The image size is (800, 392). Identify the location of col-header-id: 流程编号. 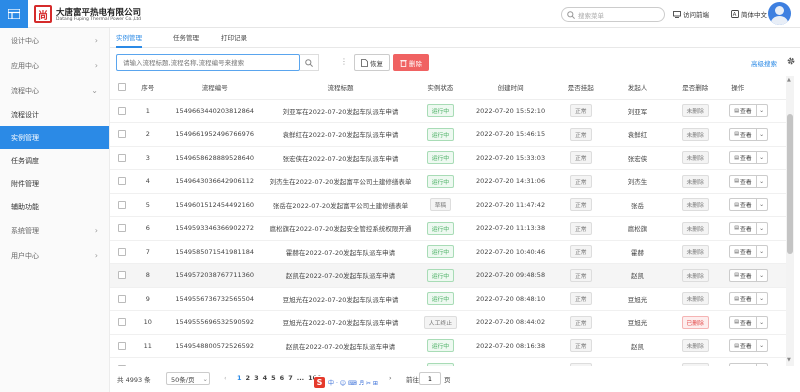
(214, 88).